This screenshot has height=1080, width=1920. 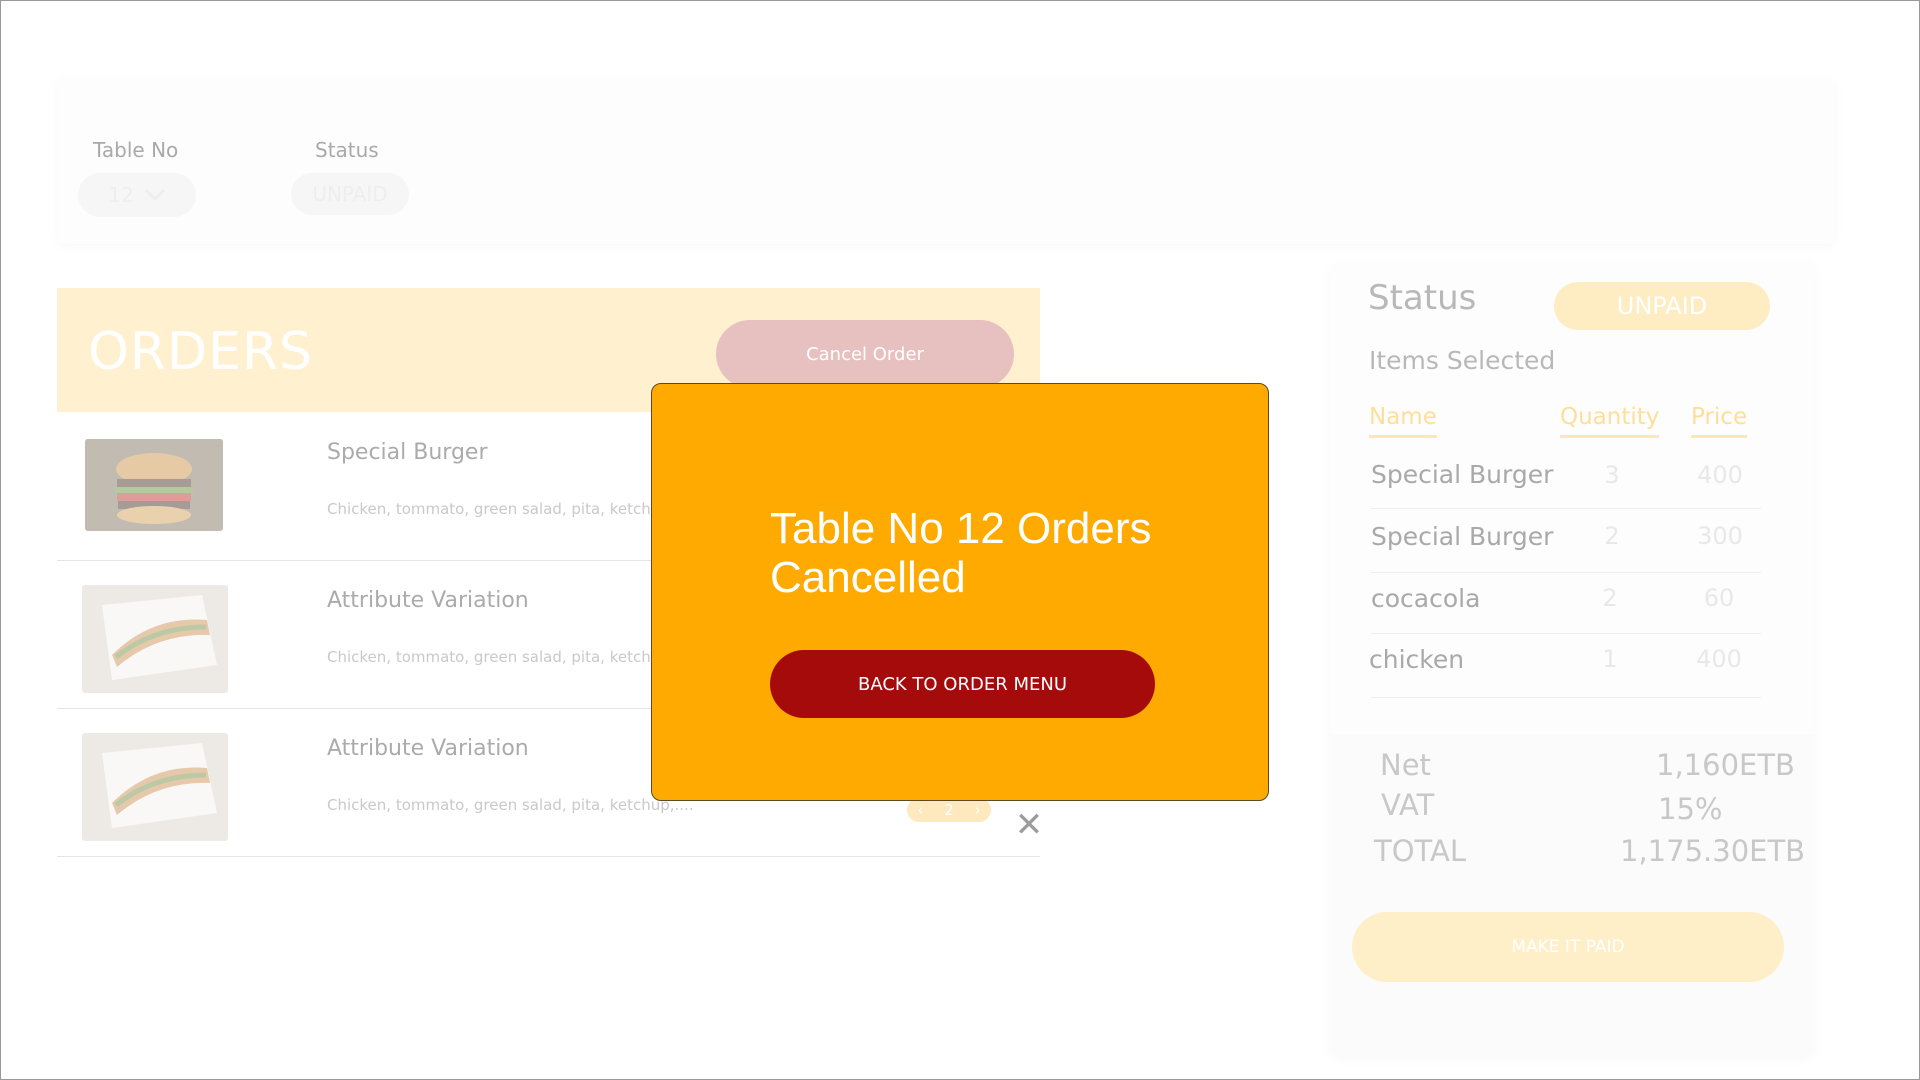 I want to click on orders-title: ORDERS, so click(x=201, y=352).